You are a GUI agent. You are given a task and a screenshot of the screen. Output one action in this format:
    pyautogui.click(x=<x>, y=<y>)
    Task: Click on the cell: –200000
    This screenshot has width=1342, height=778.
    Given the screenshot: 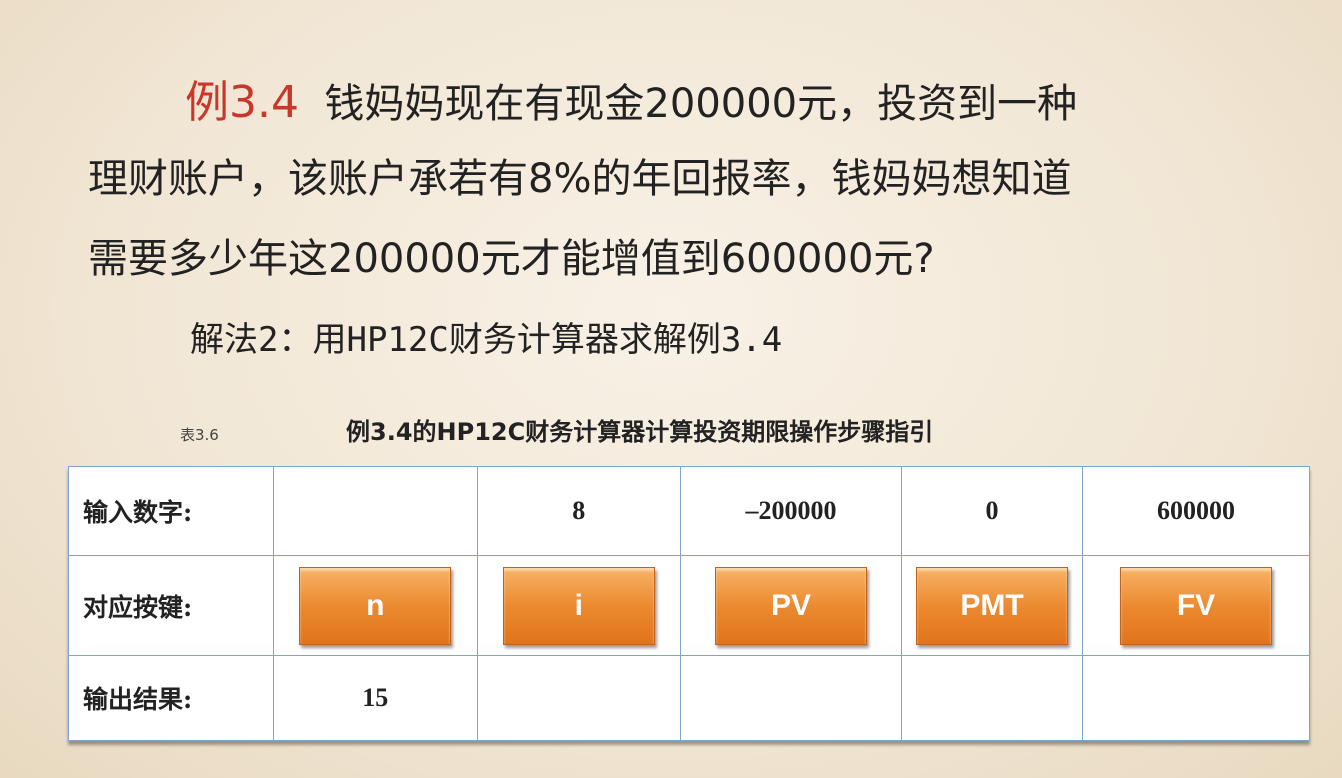 What is the action you would take?
    pyautogui.click(x=791, y=511)
    